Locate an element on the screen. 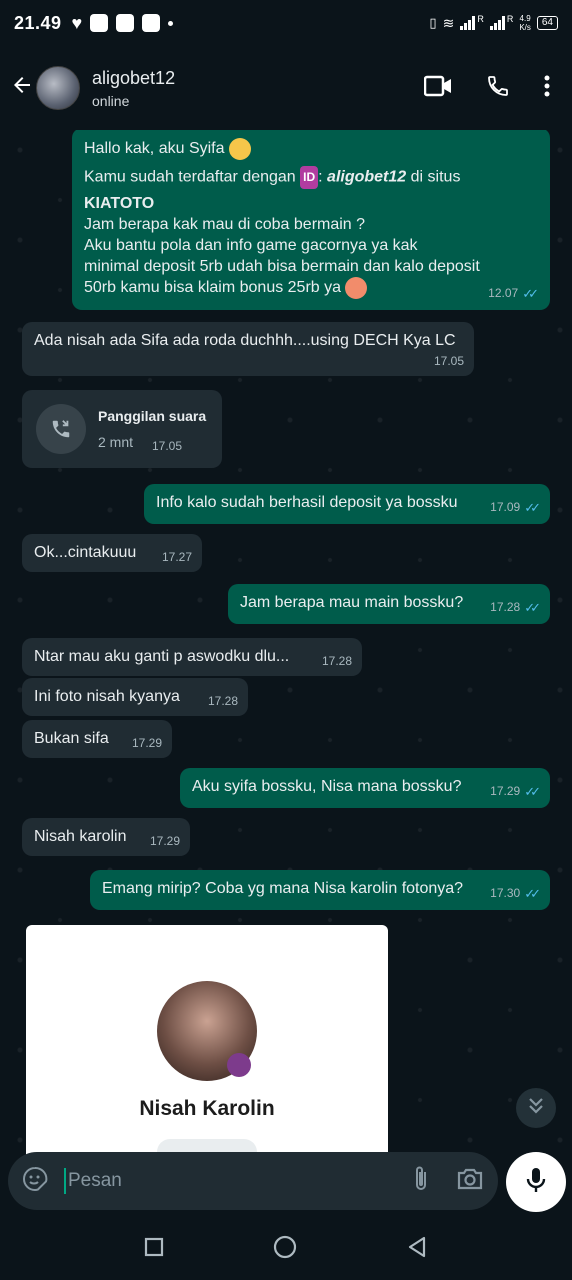 The height and width of the screenshot is (1280, 572). message-incoming: Ok...cintakuuu 17.27 is located at coordinates (112, 553).